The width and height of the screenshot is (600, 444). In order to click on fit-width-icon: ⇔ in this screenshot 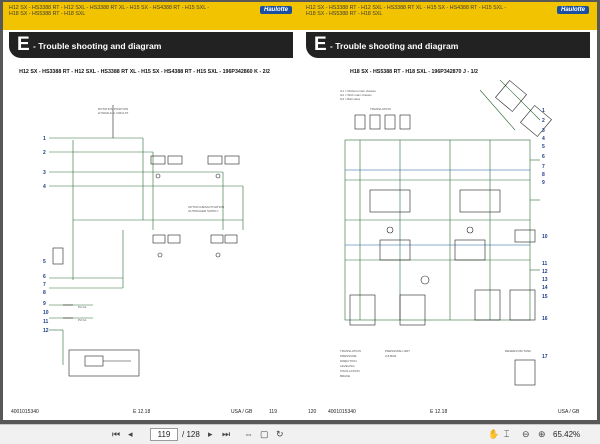, I will do `click(248, 434)`.